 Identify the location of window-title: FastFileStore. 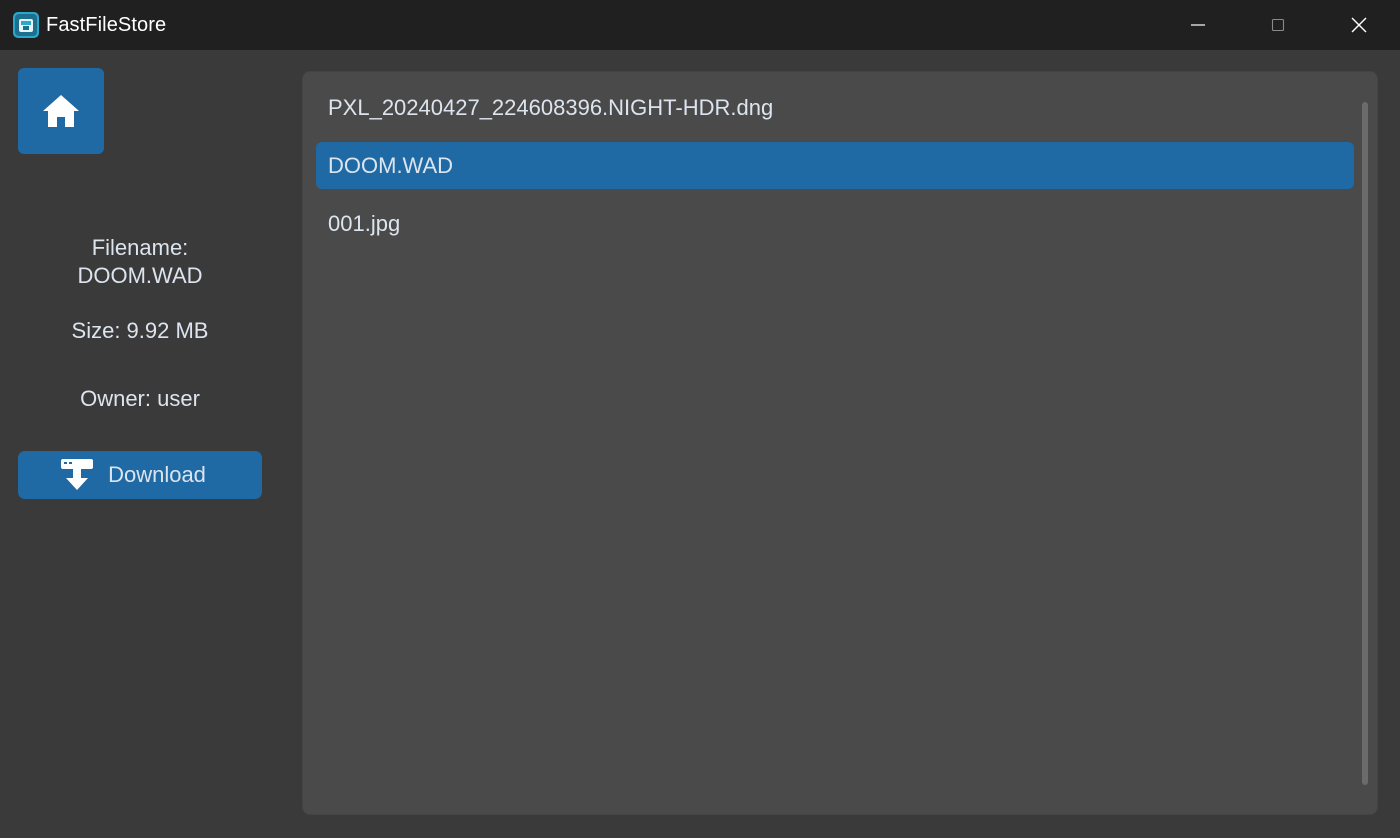
(106, 25).